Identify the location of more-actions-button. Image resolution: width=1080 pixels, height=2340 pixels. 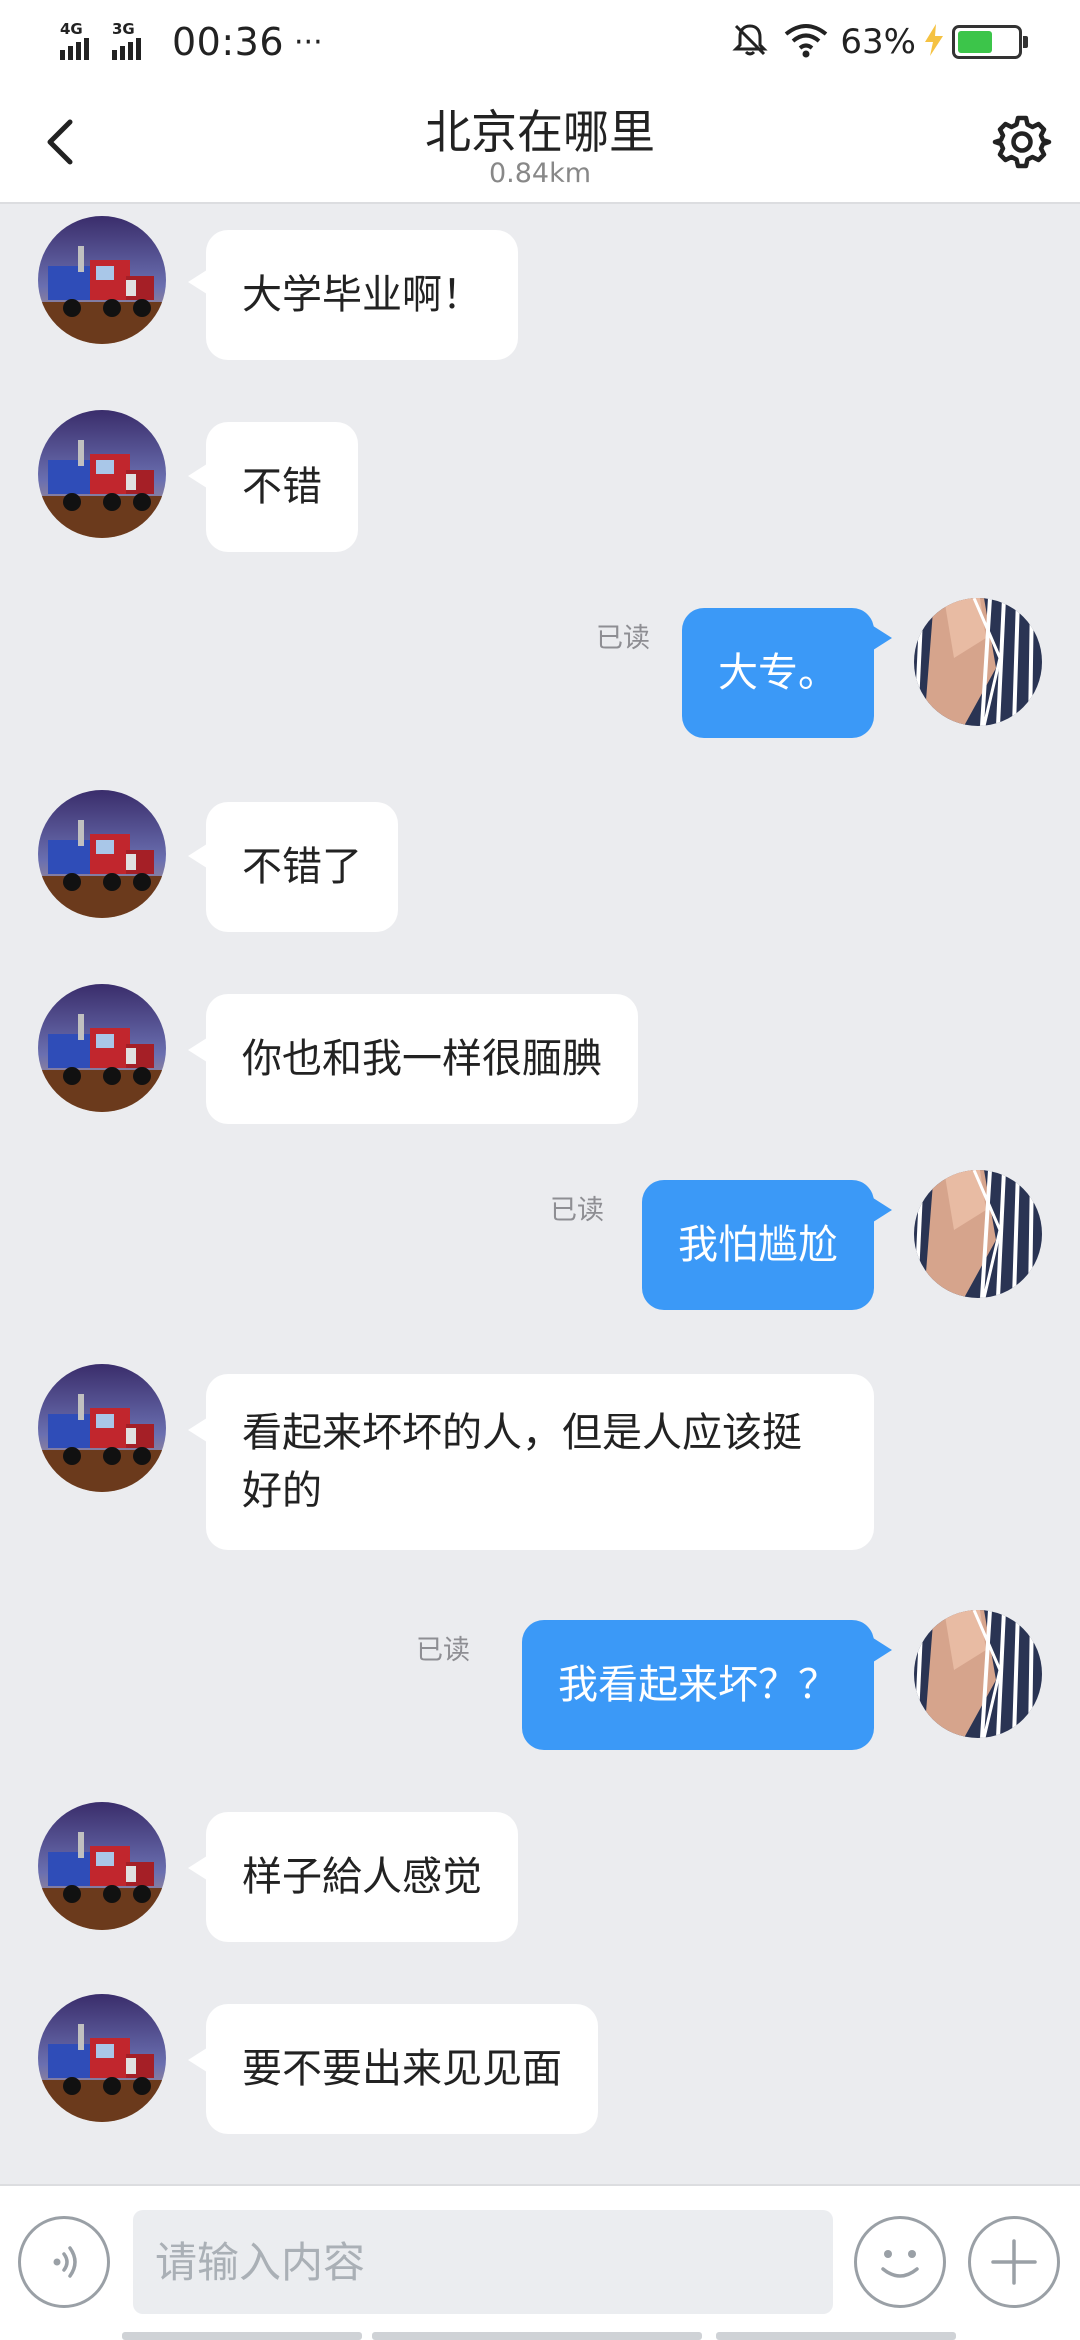
(1014, 2262).